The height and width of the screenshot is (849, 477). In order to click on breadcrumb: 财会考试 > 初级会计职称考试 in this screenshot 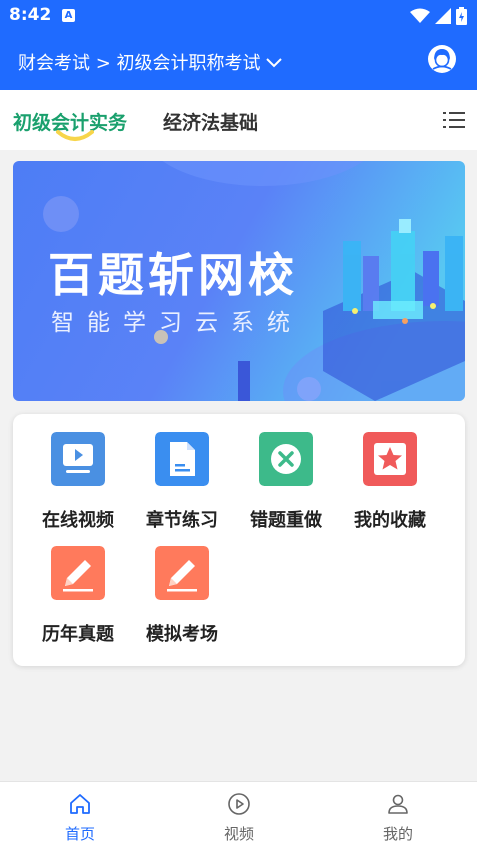, I will do `click(139, 63)`.